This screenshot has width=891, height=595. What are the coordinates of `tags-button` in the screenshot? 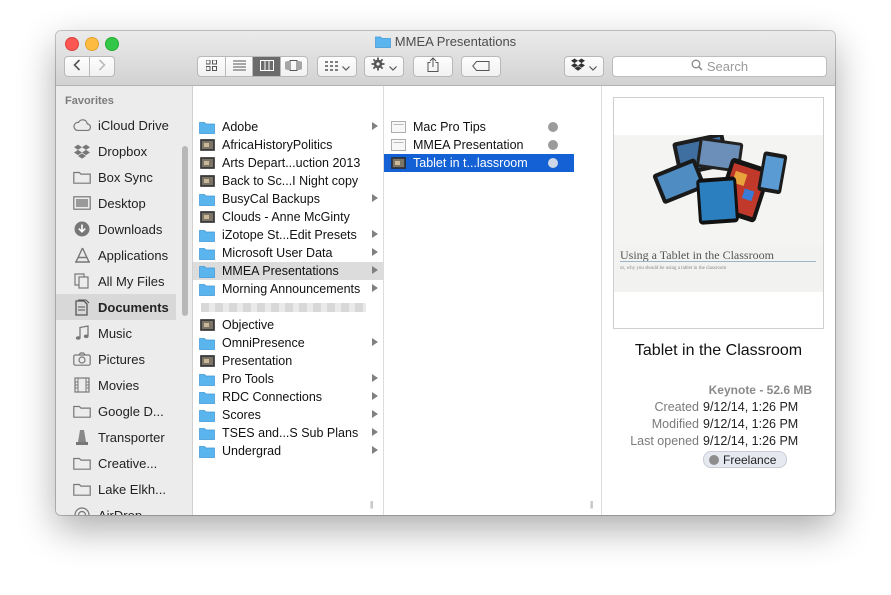 It's located at (481, 66).